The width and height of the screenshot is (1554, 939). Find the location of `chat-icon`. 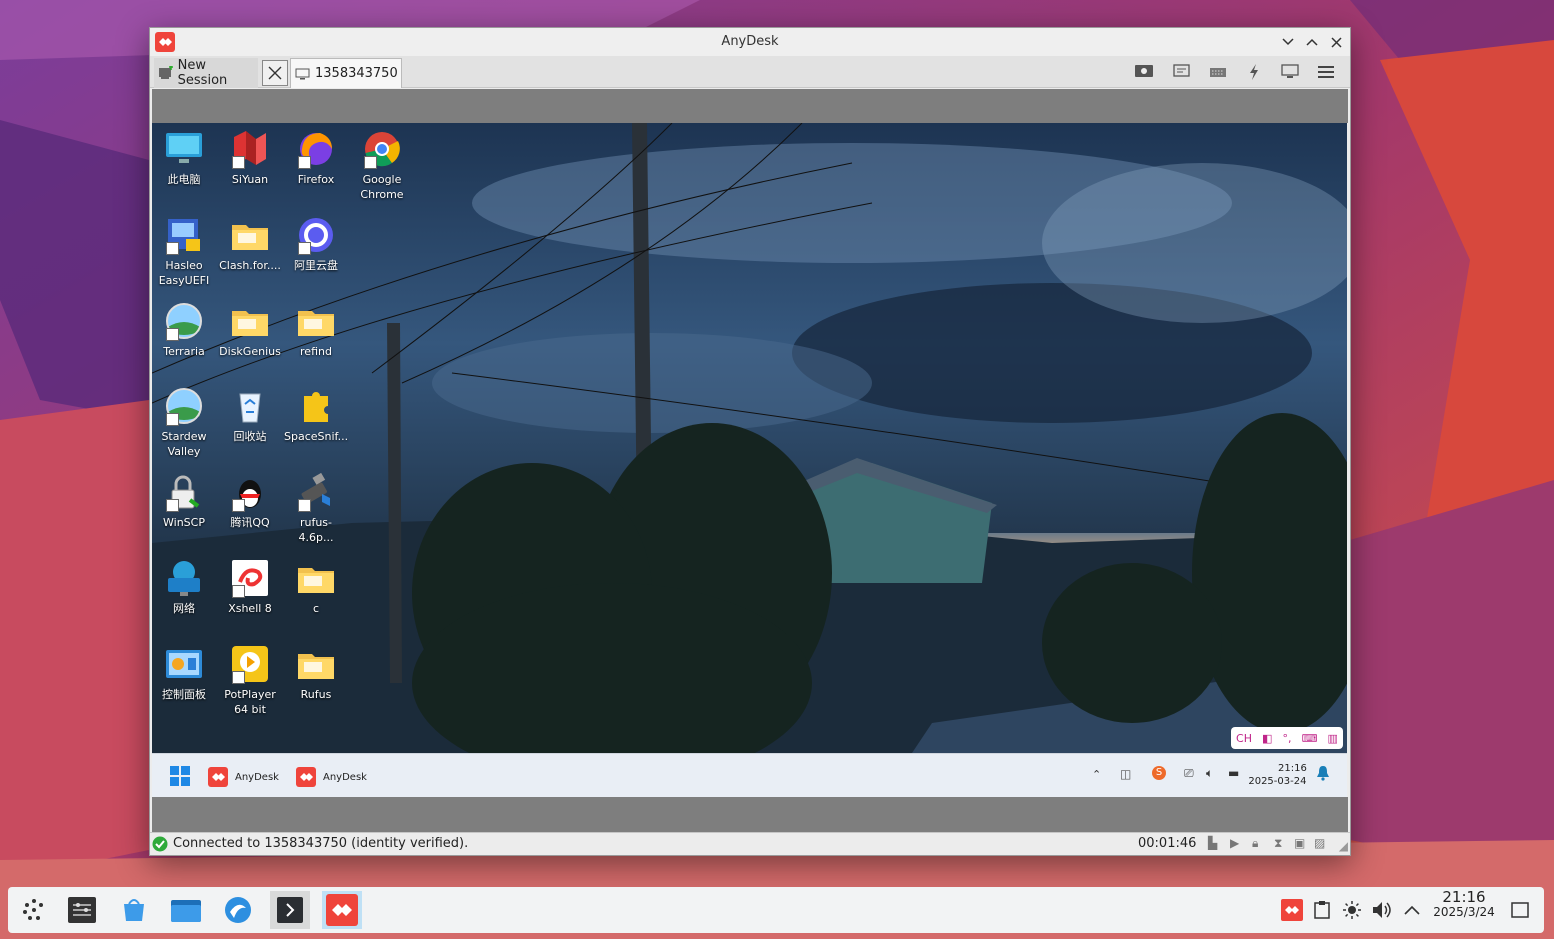

chat-icon is located at coordinates (1182, 72).